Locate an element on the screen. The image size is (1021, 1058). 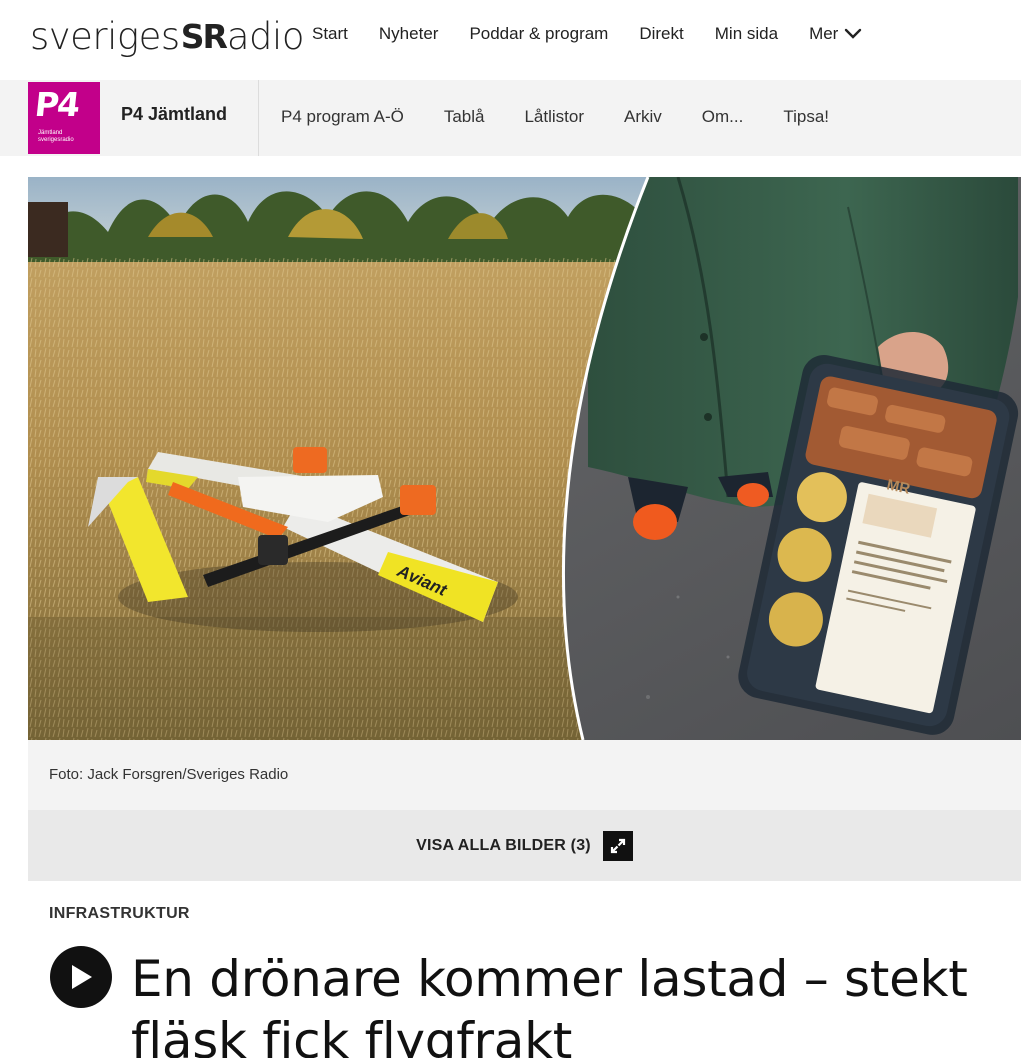
play-icon is located at coordinates (82, 977).